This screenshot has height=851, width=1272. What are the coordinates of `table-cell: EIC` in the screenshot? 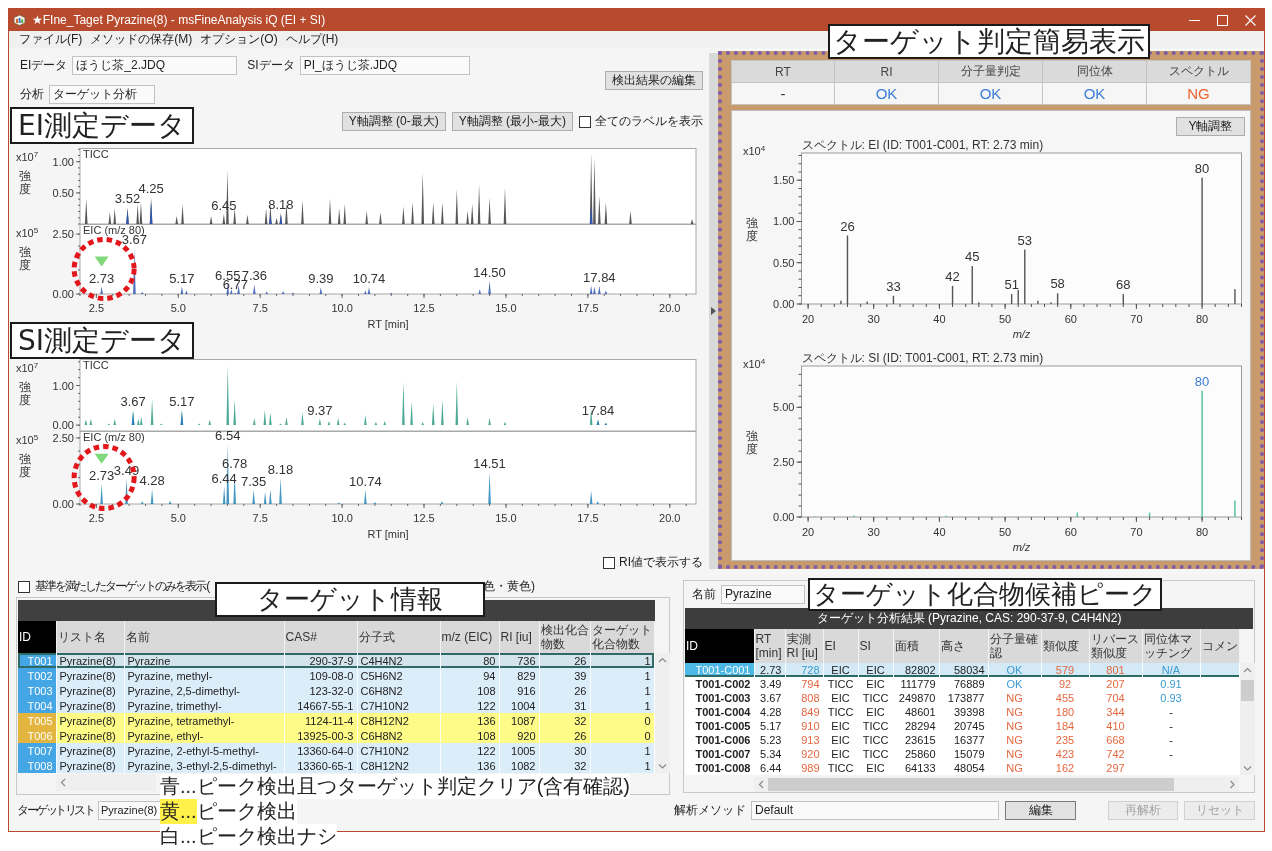 It's located at (840, 698).